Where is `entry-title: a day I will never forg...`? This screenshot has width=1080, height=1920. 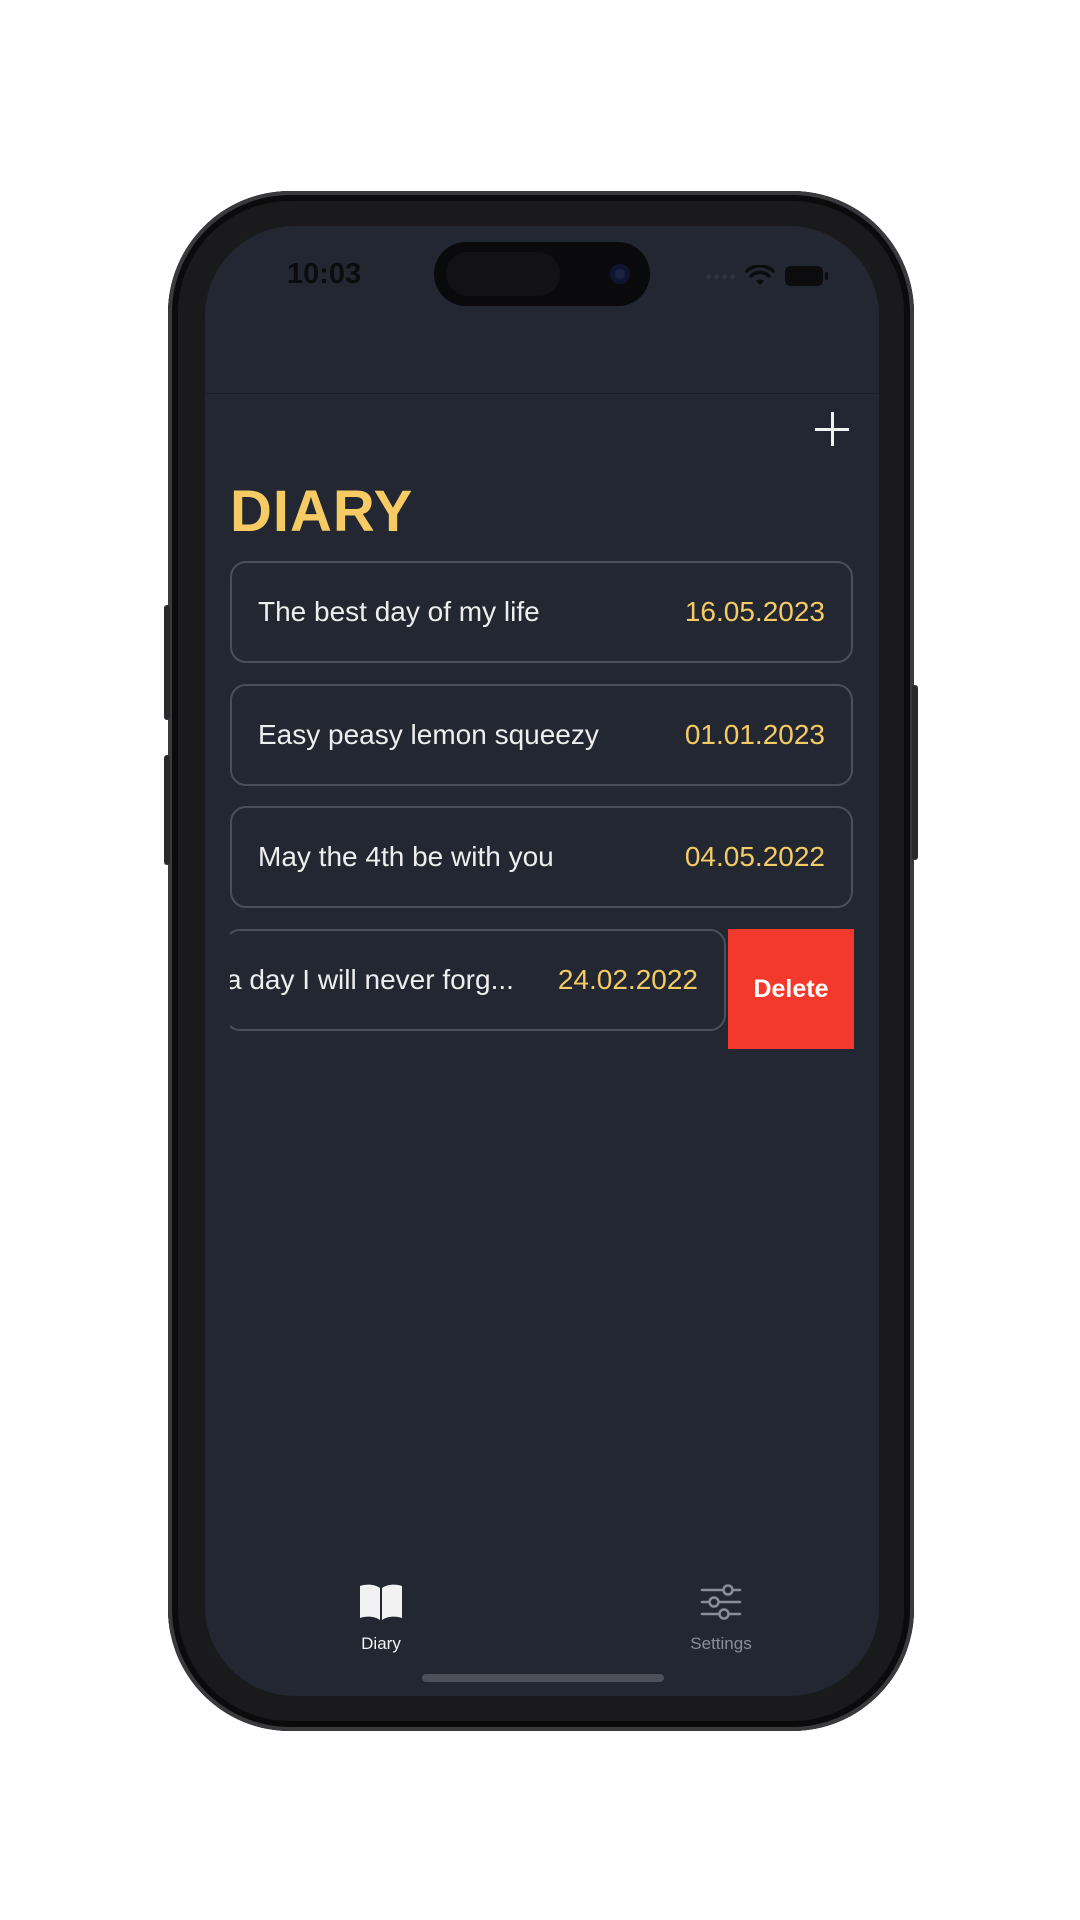
entry-title: a day I will never forg... is located at coordinates (372, 979).